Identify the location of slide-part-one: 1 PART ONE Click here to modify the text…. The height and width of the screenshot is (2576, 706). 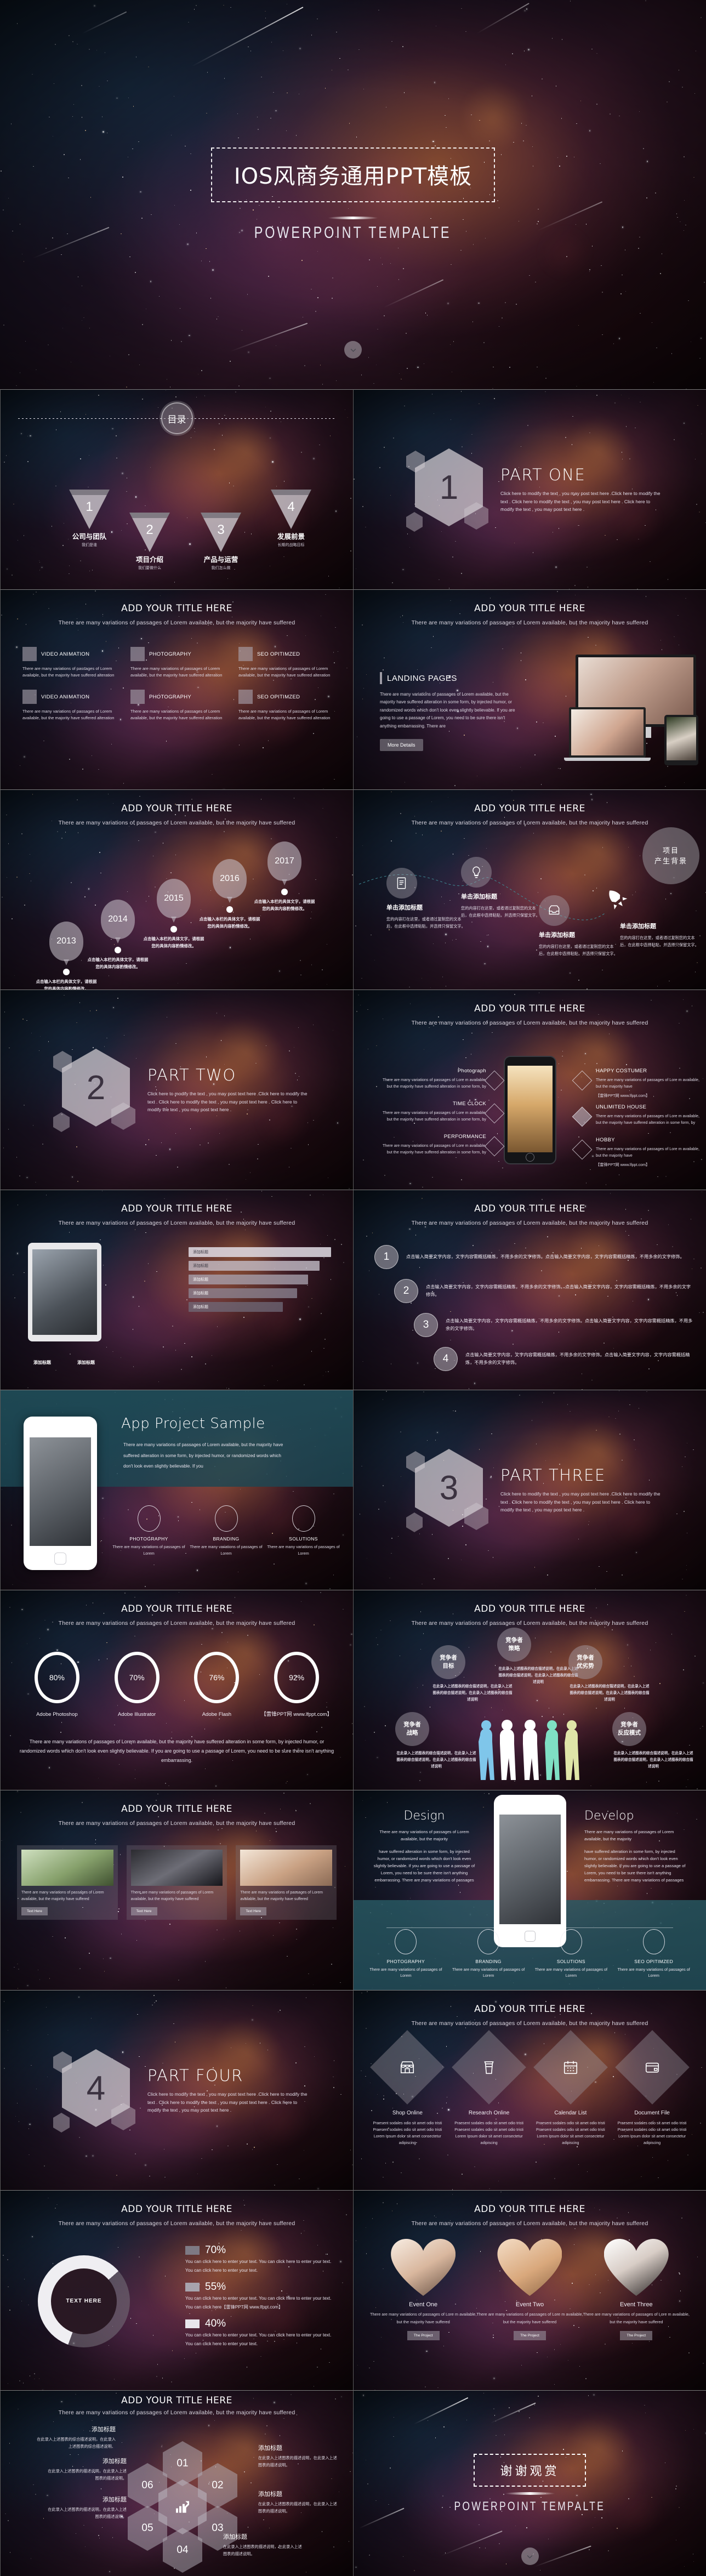
(529, 489).